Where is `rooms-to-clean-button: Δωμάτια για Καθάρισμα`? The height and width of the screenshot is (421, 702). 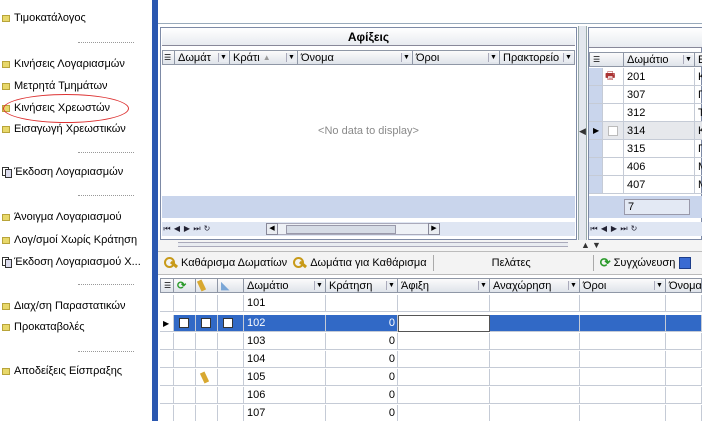 rooms-to-clean-button: Δωμάτια για Καθάρισμα is located at coordinates (360, 263).